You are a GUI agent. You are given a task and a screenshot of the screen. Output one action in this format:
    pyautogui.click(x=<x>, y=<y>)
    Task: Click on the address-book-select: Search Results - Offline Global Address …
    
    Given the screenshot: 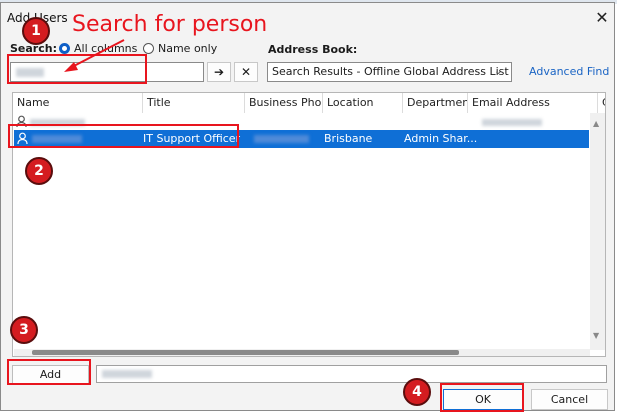 What is the action you would take?
    pyautogui.click(x=389, y=72)
    